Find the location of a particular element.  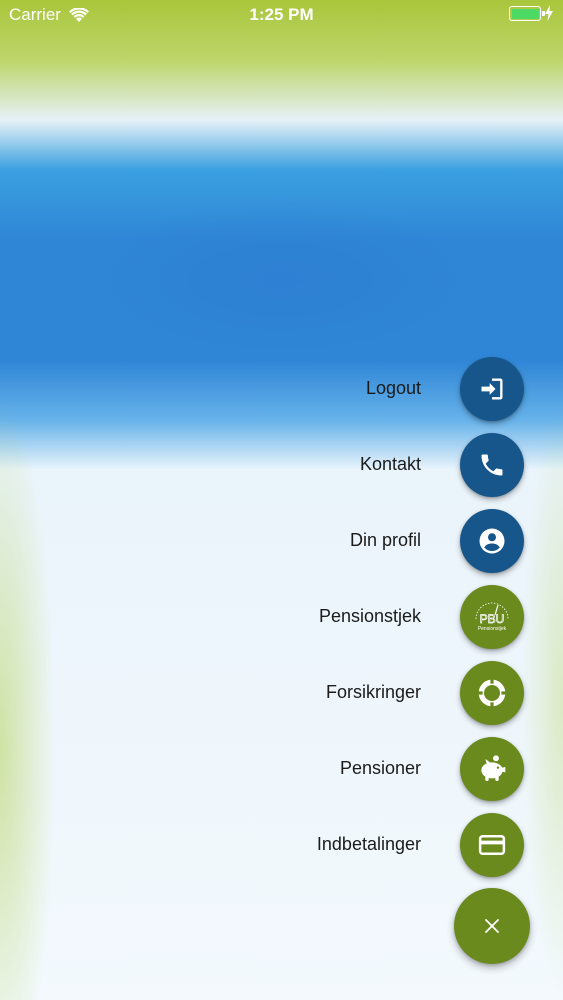

lifebuoy-icon is located at coordinates (492, 693).